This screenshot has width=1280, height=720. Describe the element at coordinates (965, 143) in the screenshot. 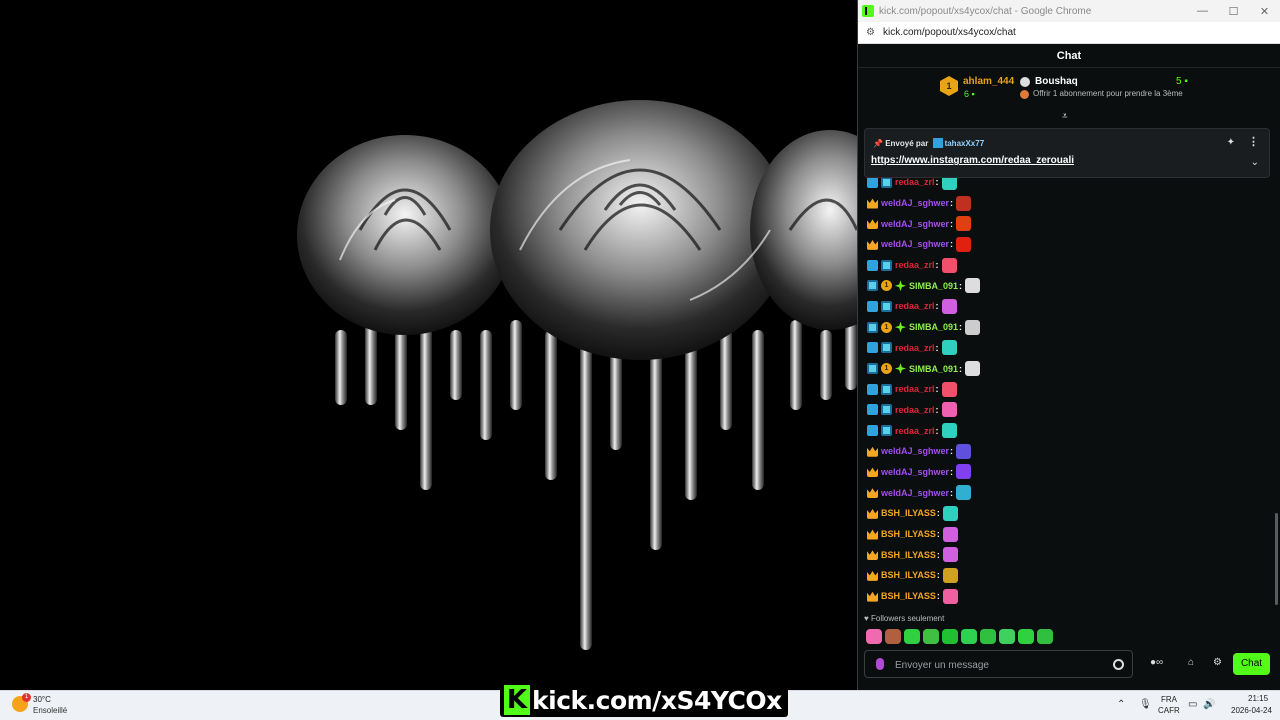

I see `pinned-user: tahaxXx77` at that location.